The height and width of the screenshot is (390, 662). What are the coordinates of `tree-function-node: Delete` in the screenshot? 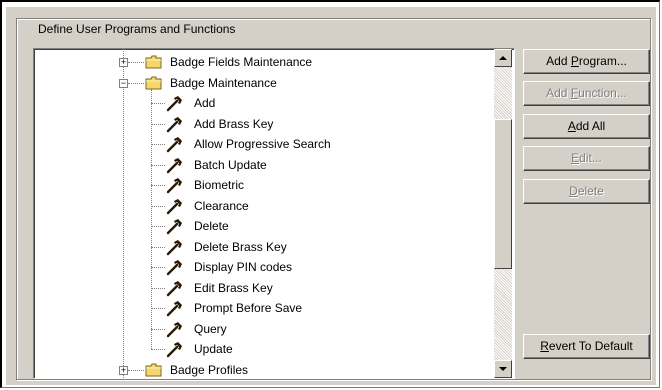 It's located at (264, 226).